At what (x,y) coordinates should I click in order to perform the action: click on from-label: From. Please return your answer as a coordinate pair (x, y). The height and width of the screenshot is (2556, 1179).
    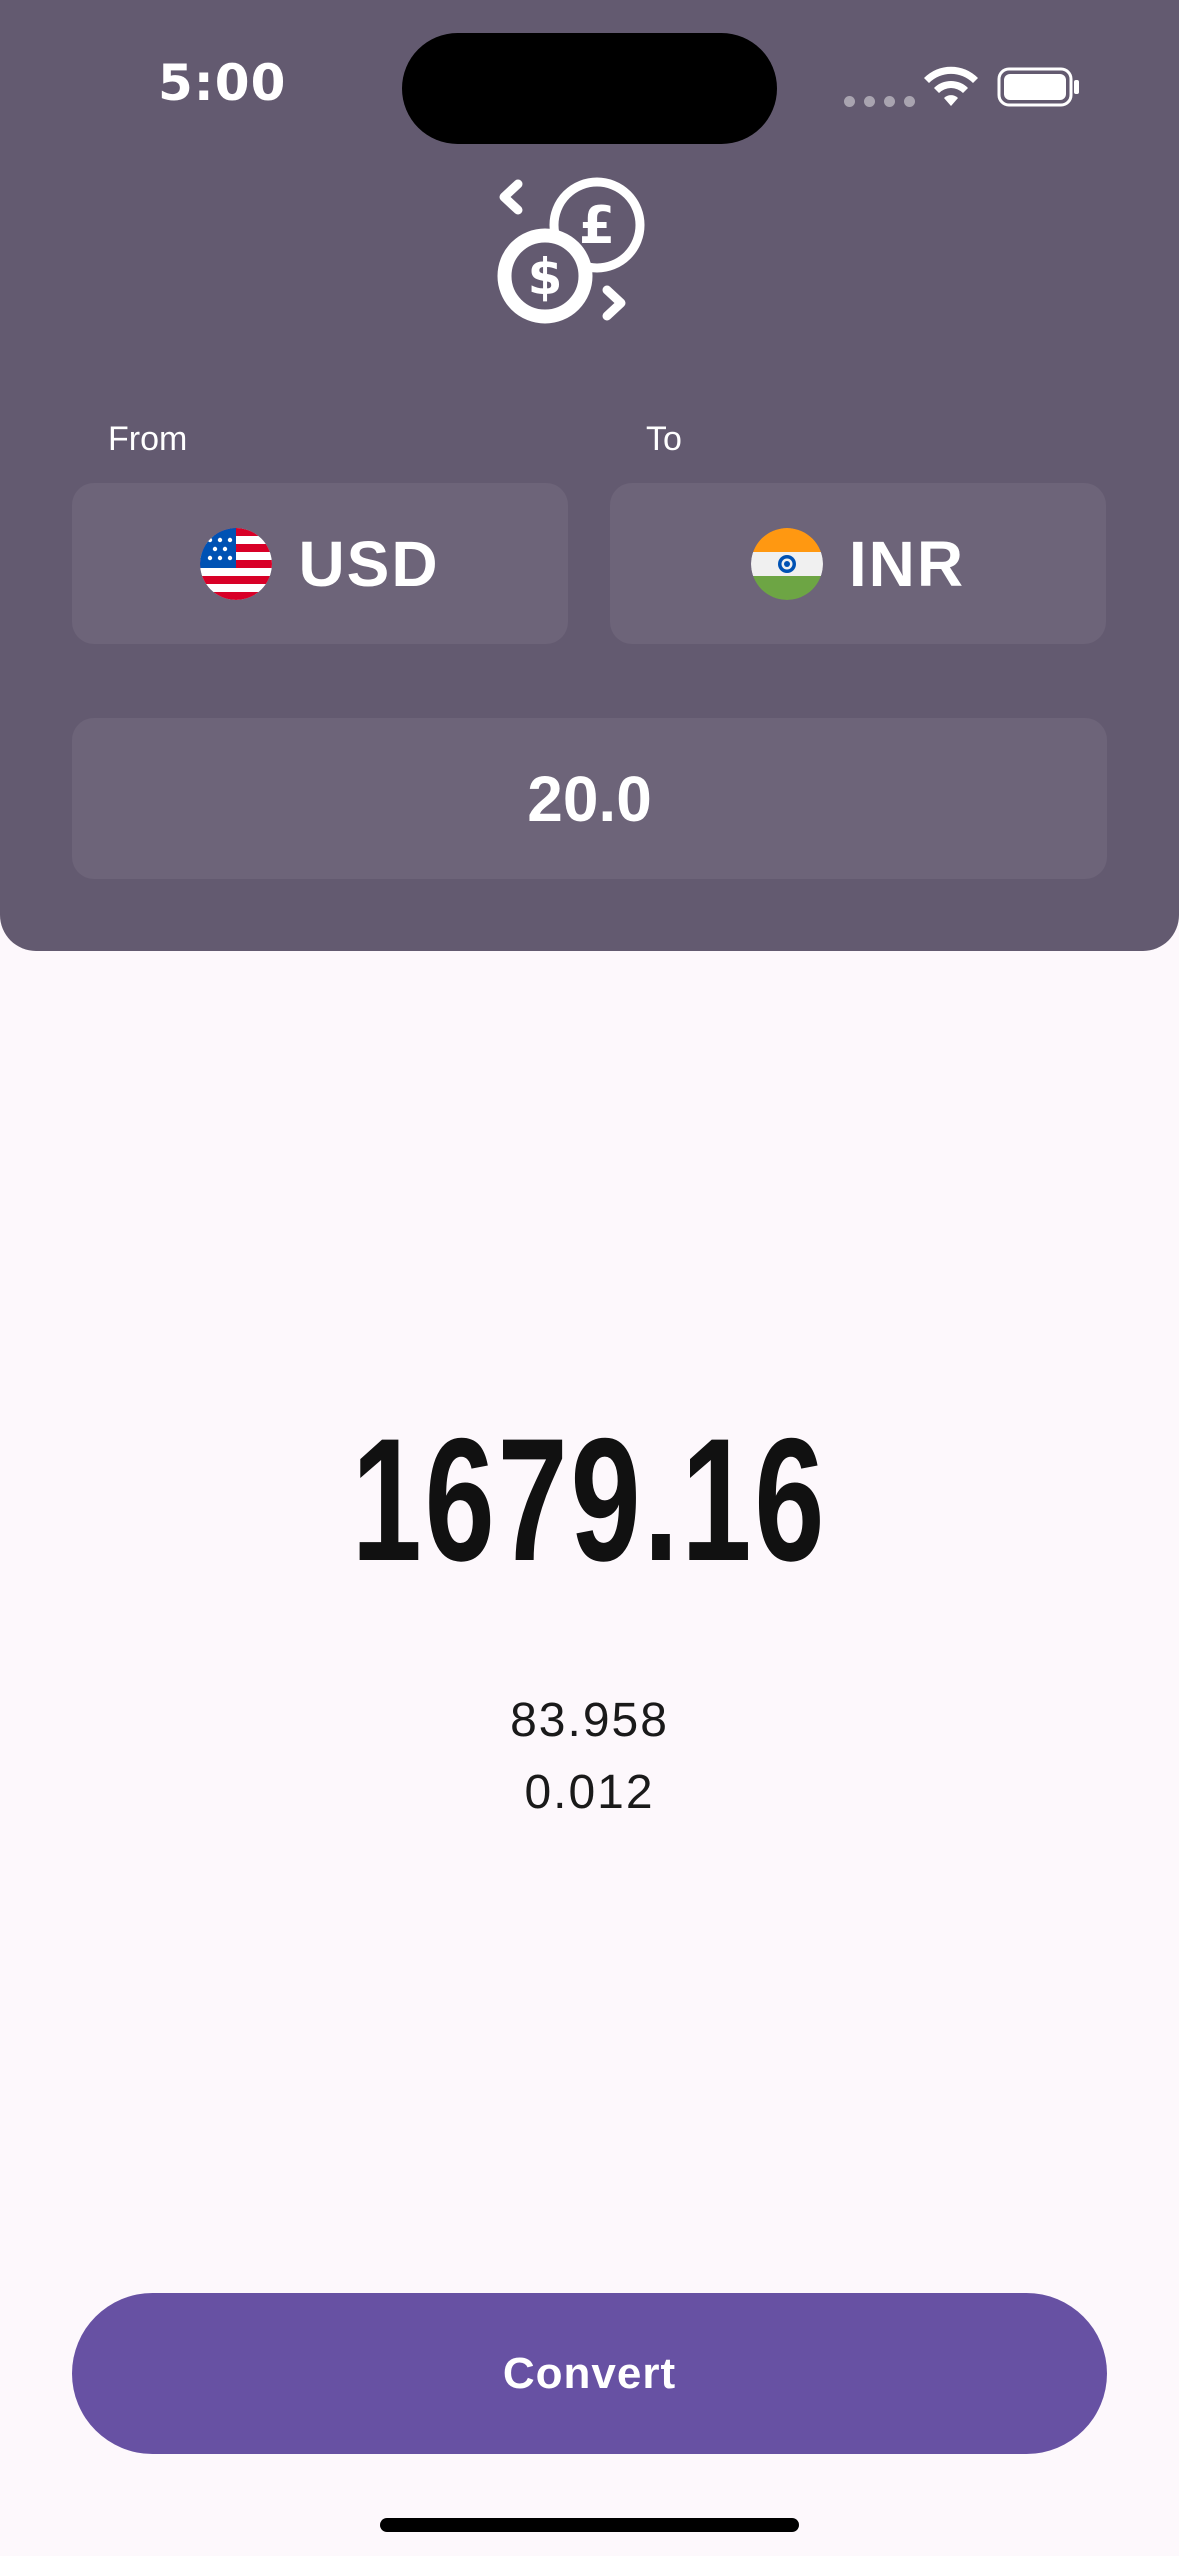
    Looking at the image, I should click on (148, 439).